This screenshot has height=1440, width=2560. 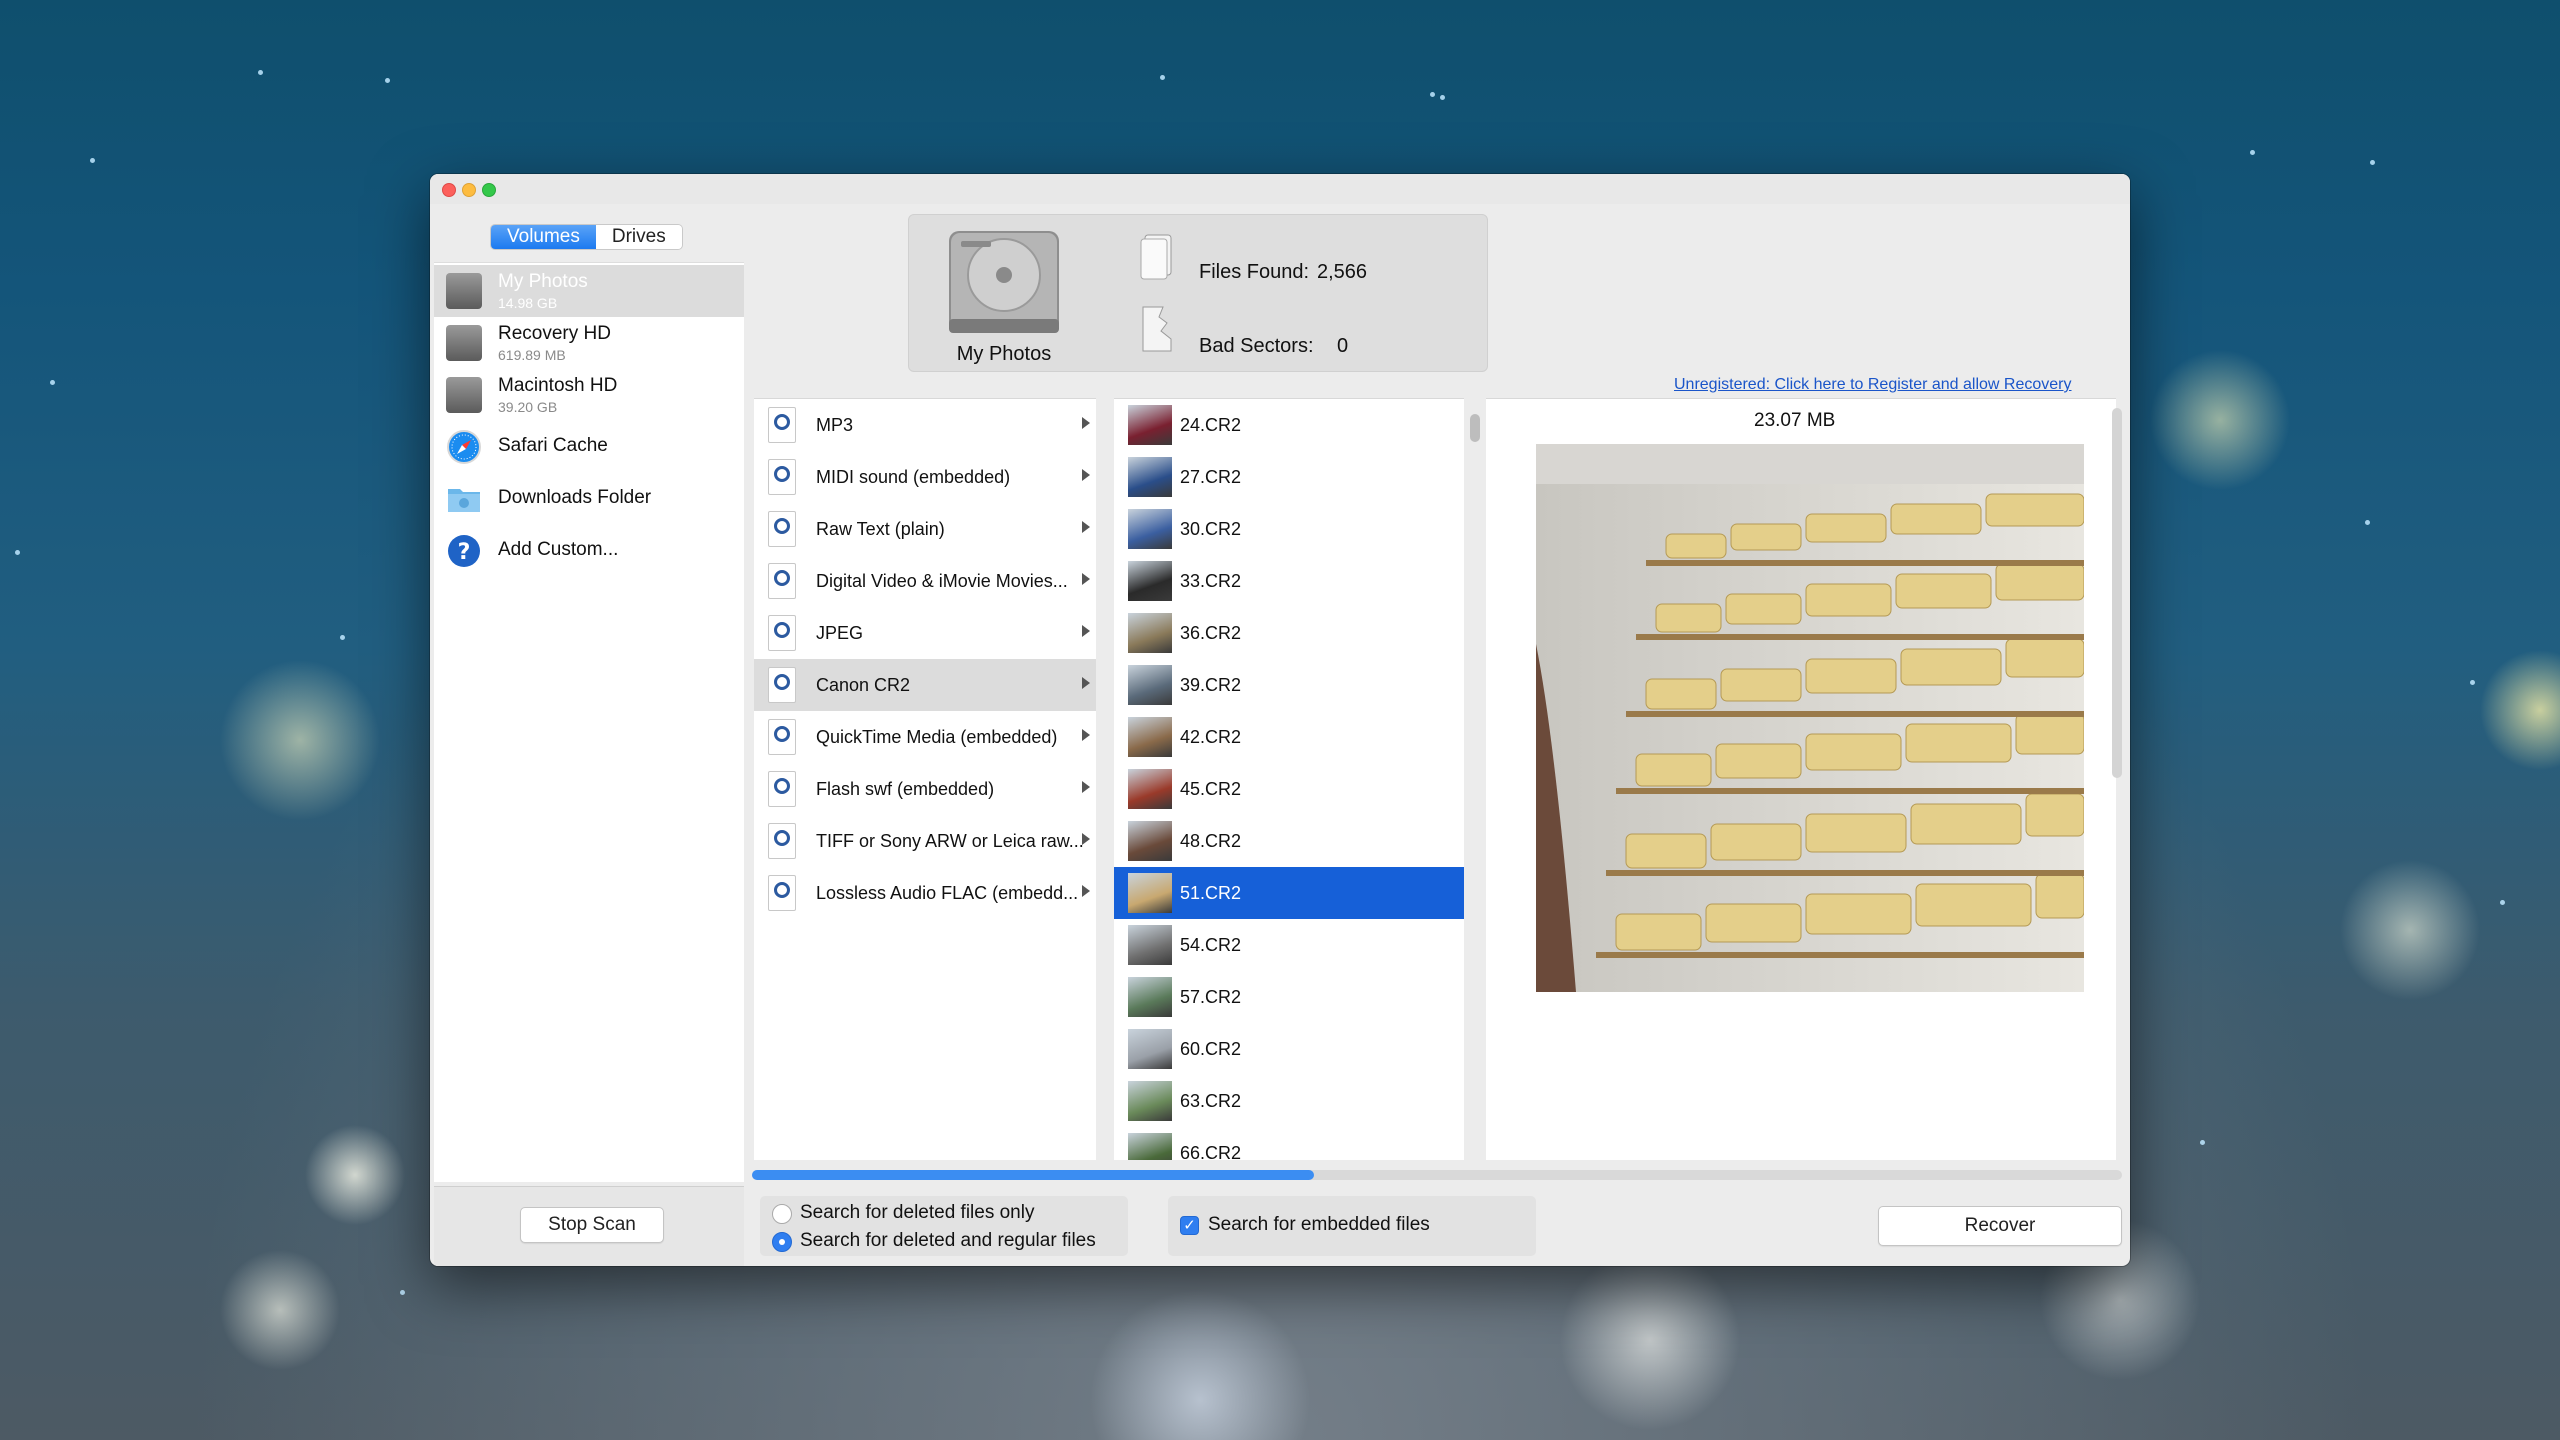 What do you see at coordinates (1211, 789) in the screenshot?
I see `file-name: 45.CR2` at bounding box center [1211, 789].